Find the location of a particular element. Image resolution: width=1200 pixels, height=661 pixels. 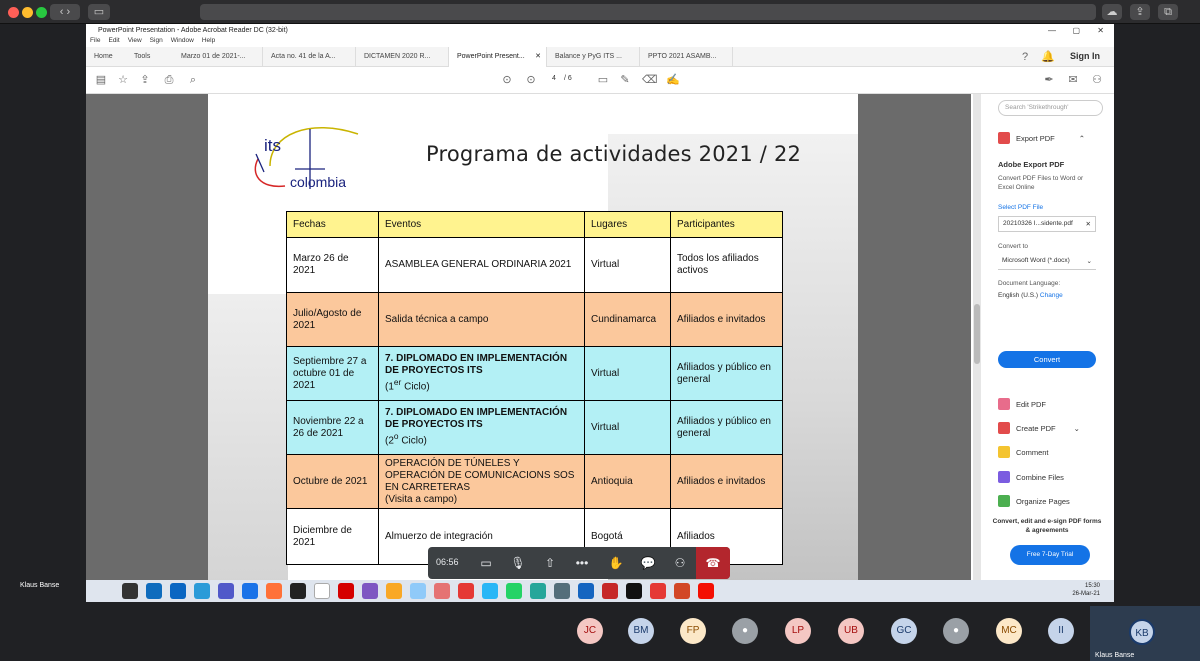

participant-avatar: II is located at coordinates (1061, 631).